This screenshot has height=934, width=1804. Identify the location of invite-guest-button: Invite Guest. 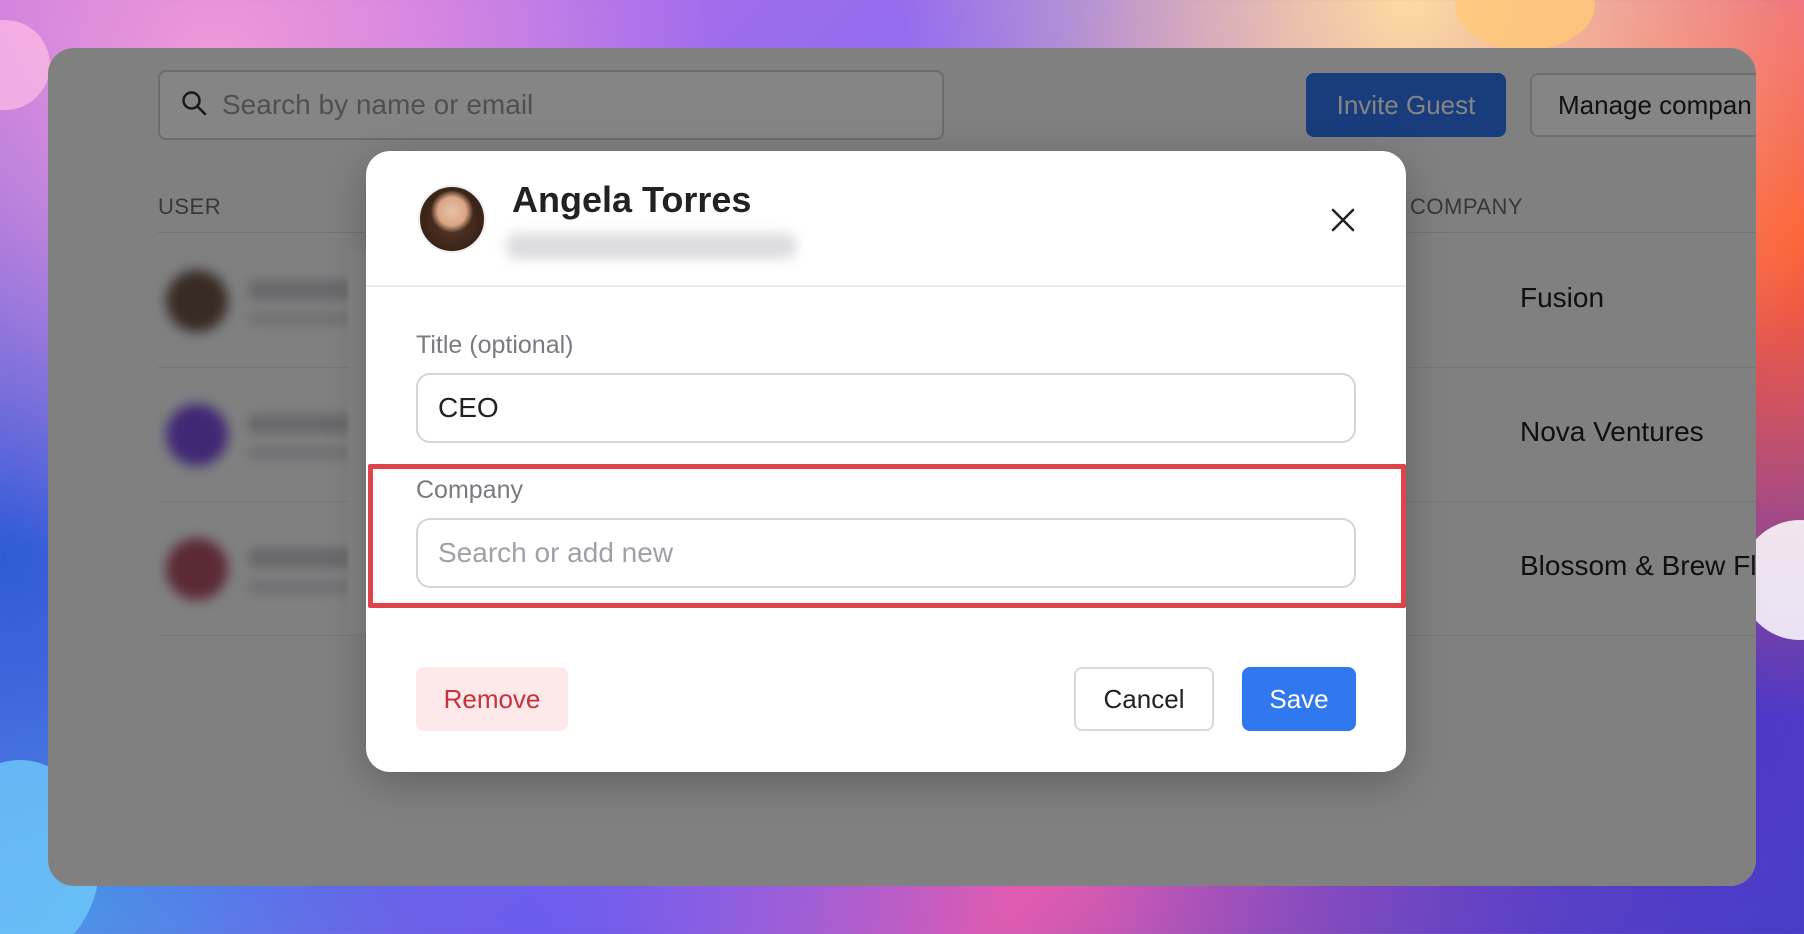
(1406, 105).